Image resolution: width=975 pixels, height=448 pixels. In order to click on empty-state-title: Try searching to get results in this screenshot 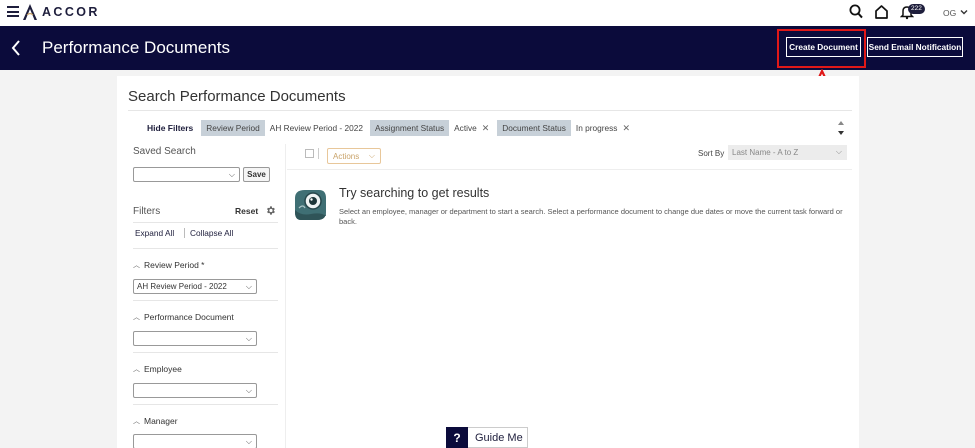, I will do `click(414, 193)`.